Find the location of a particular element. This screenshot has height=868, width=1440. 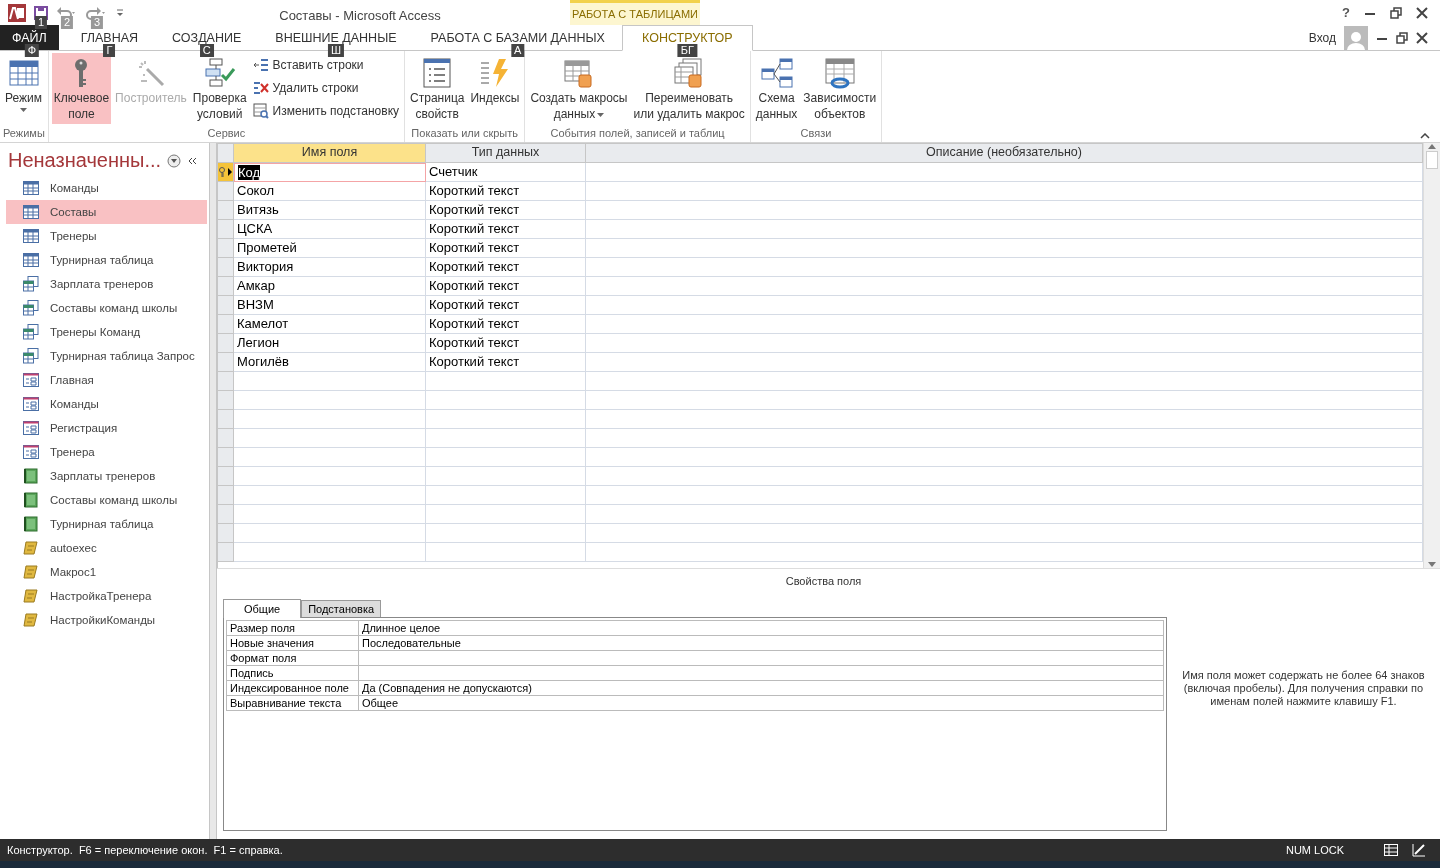

field-name-cell: Код is located at coordinates (330, 172).